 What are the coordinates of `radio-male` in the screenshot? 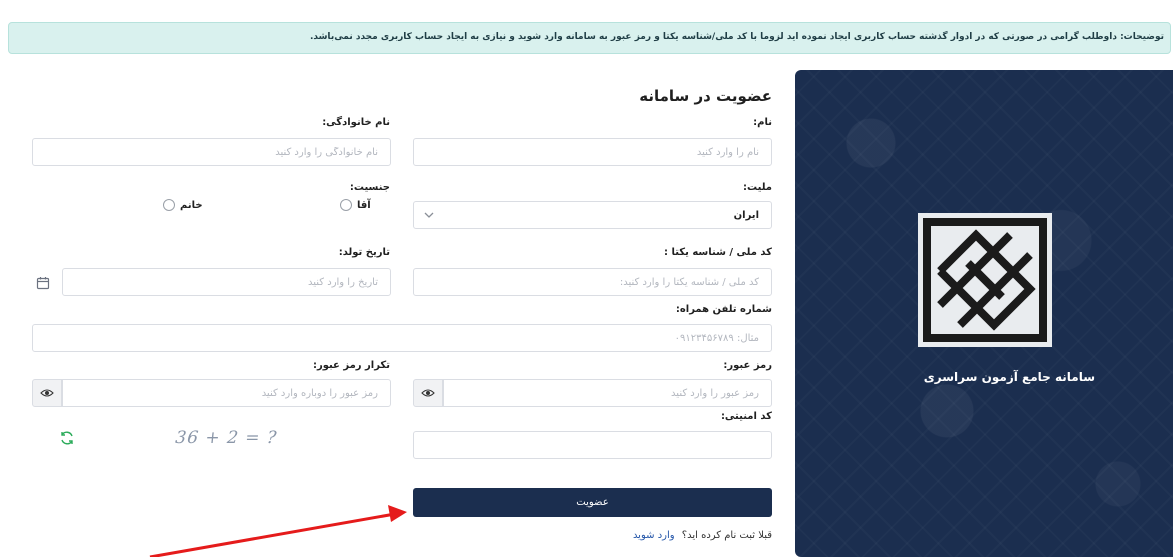 It's located at (346, 205).